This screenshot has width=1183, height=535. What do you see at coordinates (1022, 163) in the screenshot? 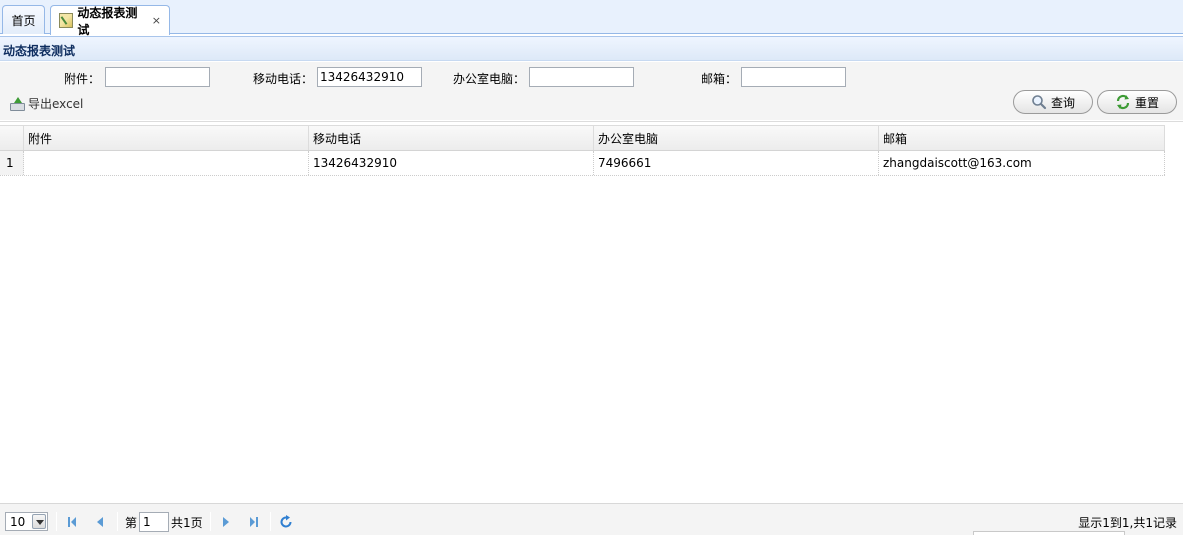
I see `cell-email: zhangdaiscott@163.com` at bounding box center [1022, 163].